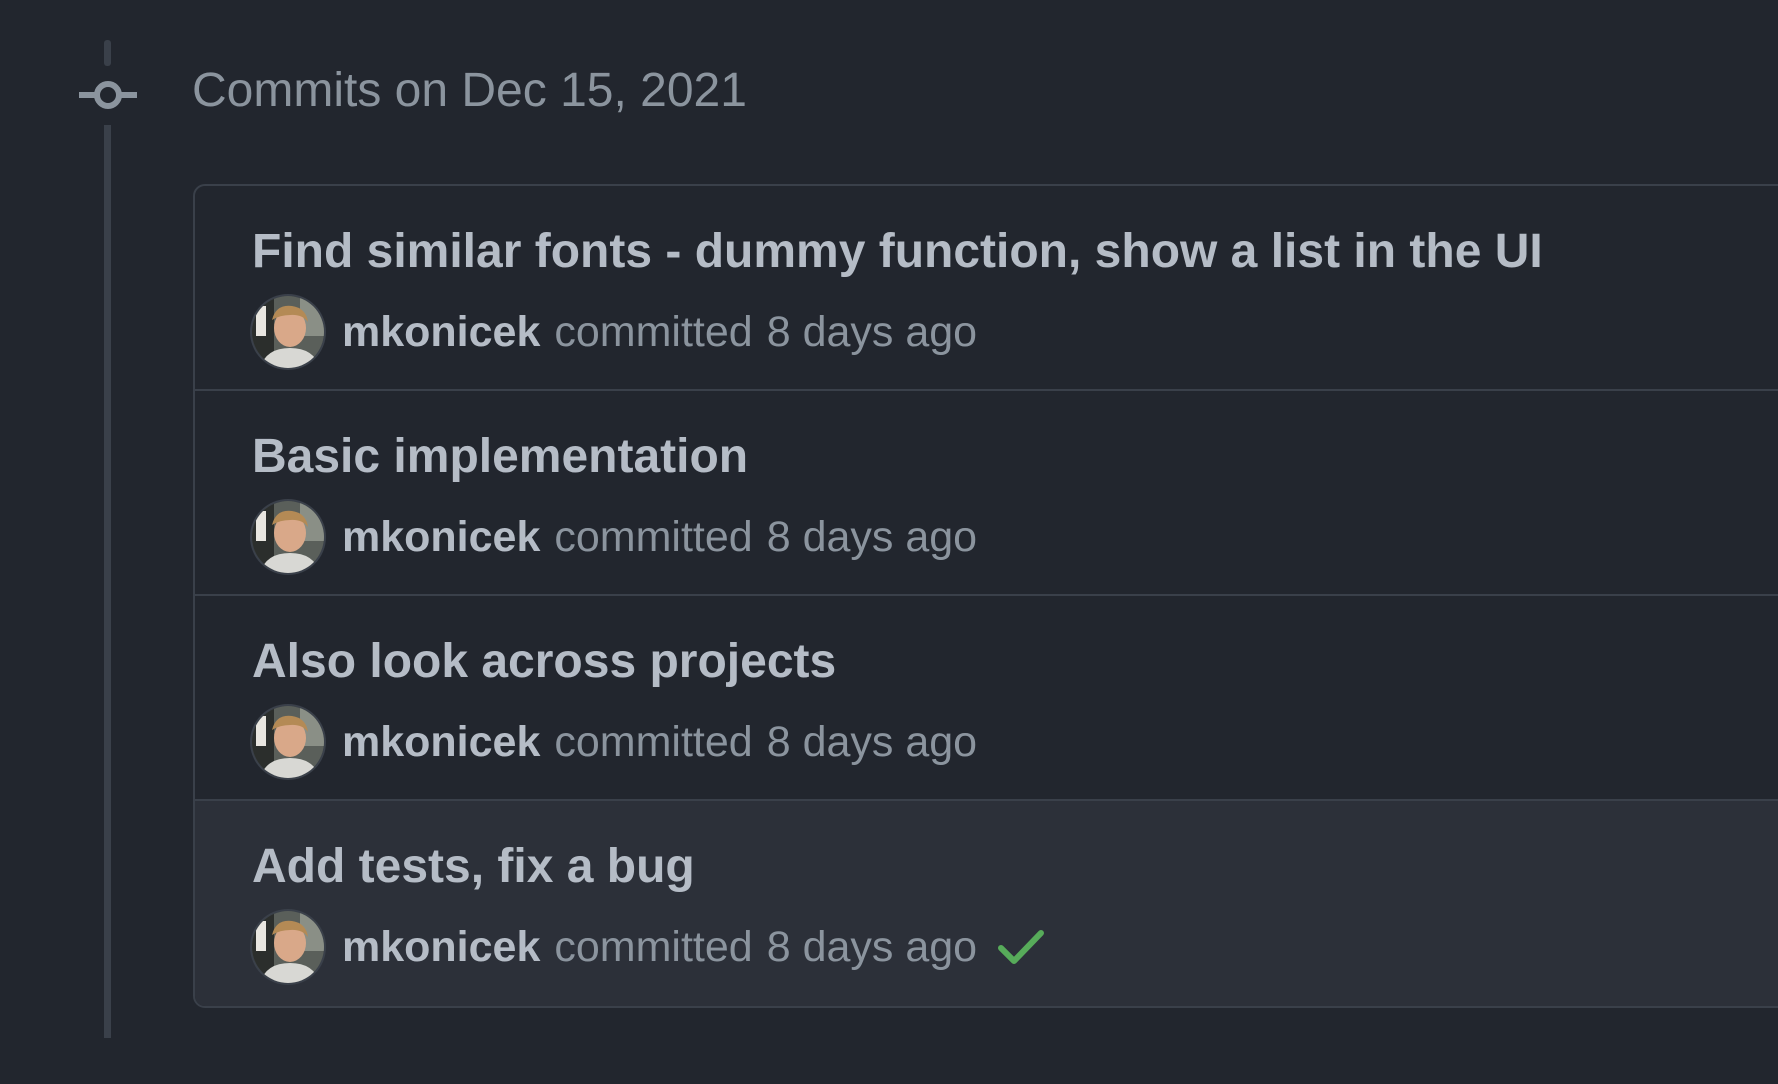  What do you see at coordinates (108, 95) in the screenshot?
I see `git-commit-icon` at bounding box center [108, 95].